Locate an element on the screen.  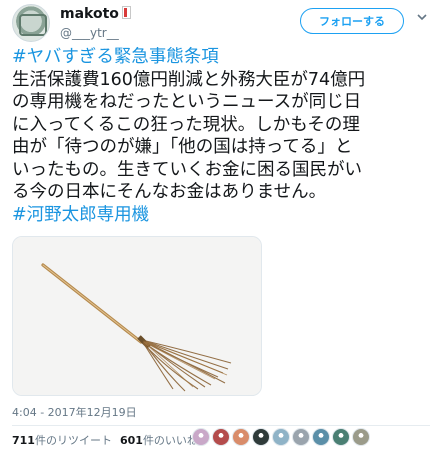
avatar is located at coordinates (31, 23).